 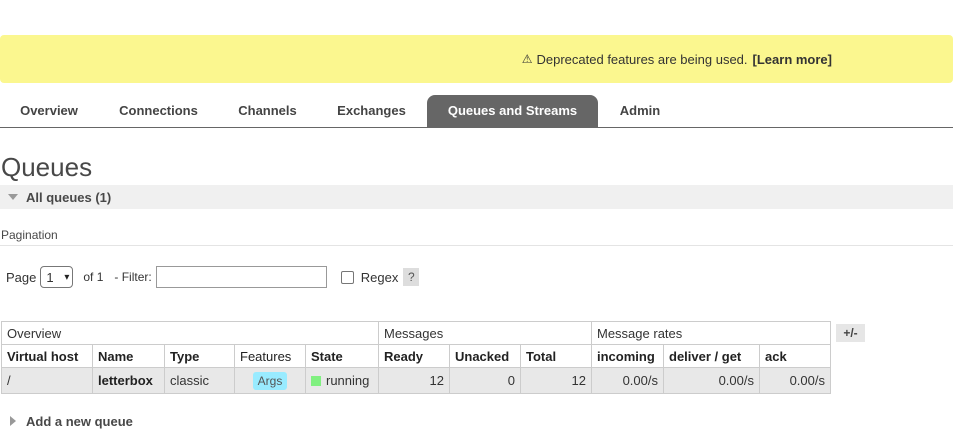 What do you see at coordinates (342, 356) in the screenshot?
I see `column-header: State` at bounding box center [342, 356].